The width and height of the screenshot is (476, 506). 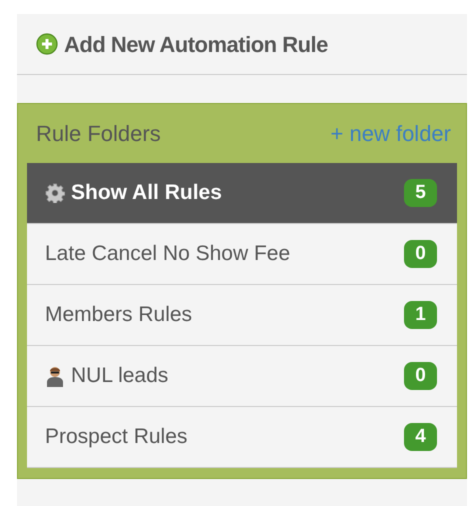 What do you see at coordinates (242, 376) in the screenshot?
I see `folder-item: NUL leads 0` at bounding box center [242, 376].